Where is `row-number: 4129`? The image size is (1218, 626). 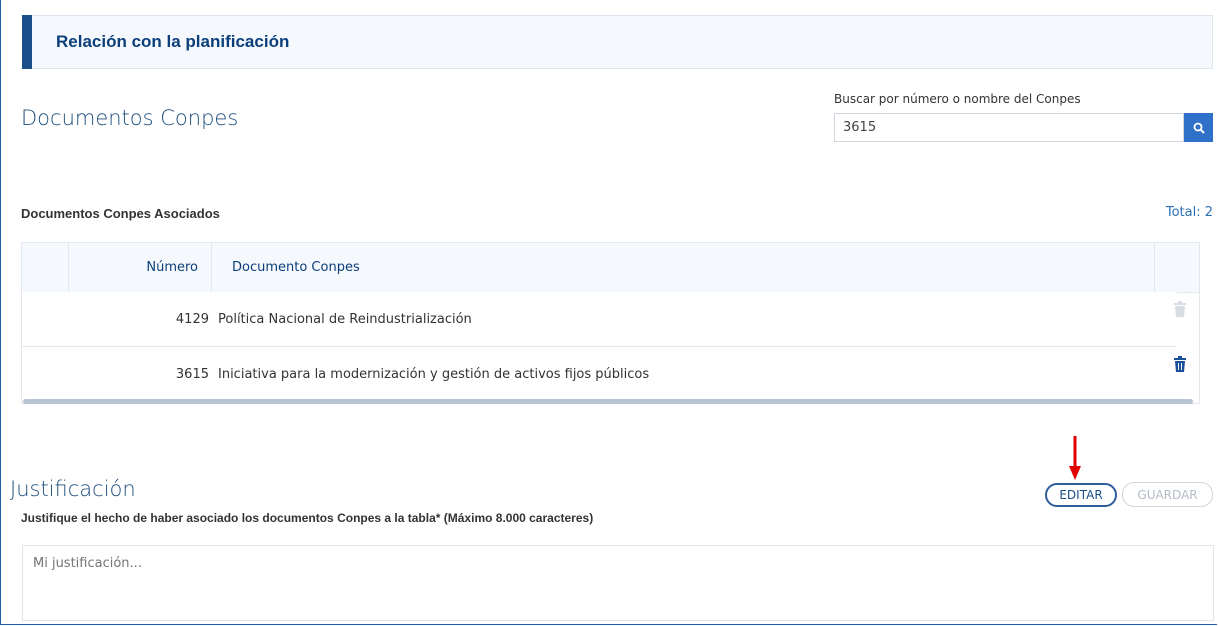 row-number: 4129 is located at coordinates (192, 319).